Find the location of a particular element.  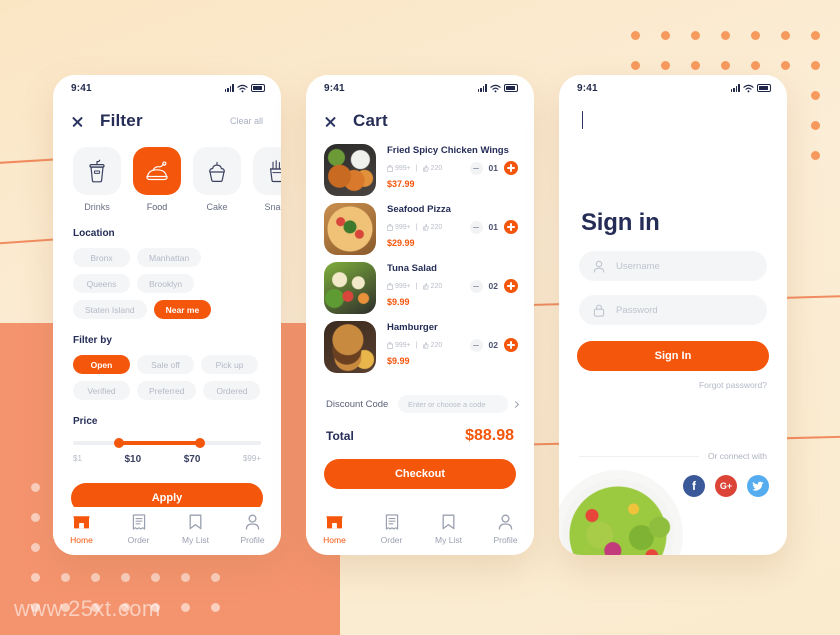

bottom-nav: Home Order My List Profile is located at coordinates (167, 531).